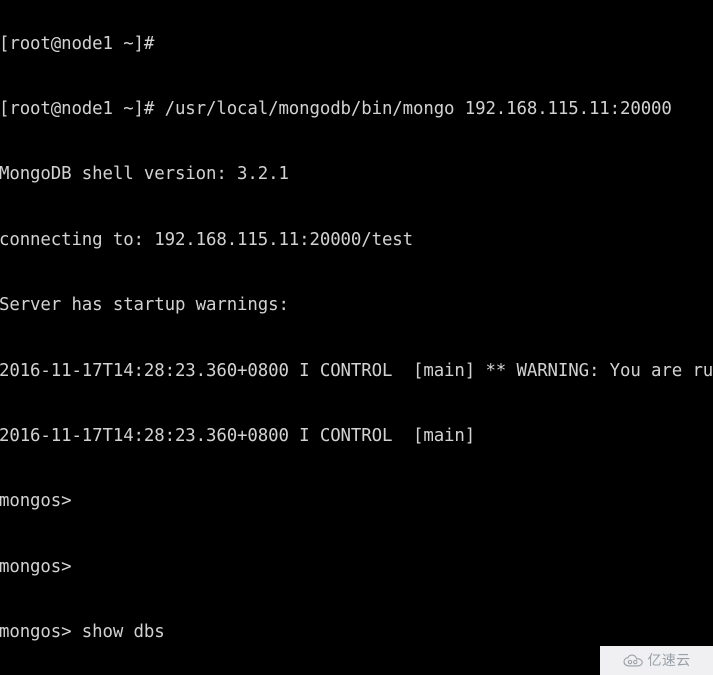 The width and height of the screenshot is (713, 675). Describe the element at coordinates (144, 305) in the screenshot. I see `terminal-line: Server has startup warnings:` at that location.